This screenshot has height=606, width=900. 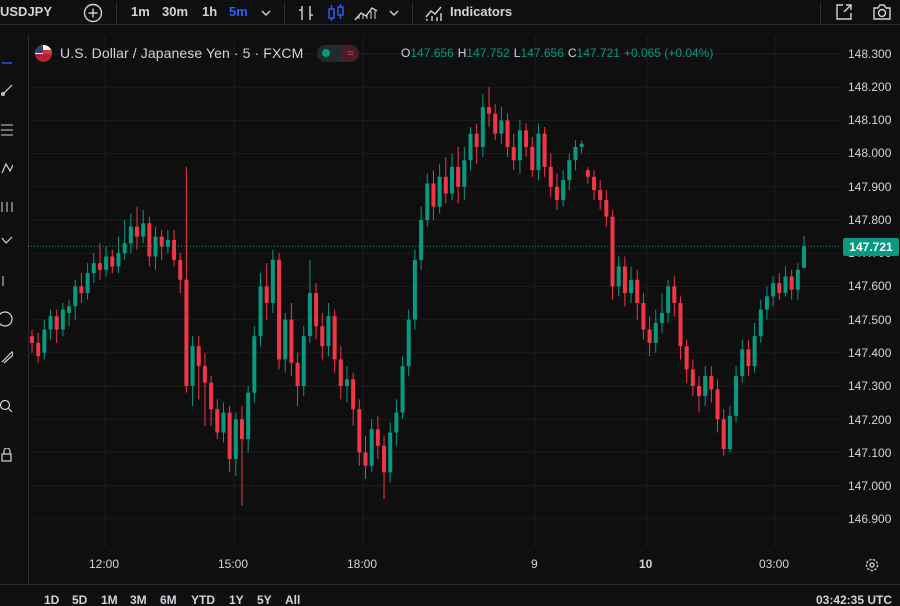 What do you see at coordinates (292, 599) in the screenshot?
I see `range-all-button: All` at bounding box center [292, 599].